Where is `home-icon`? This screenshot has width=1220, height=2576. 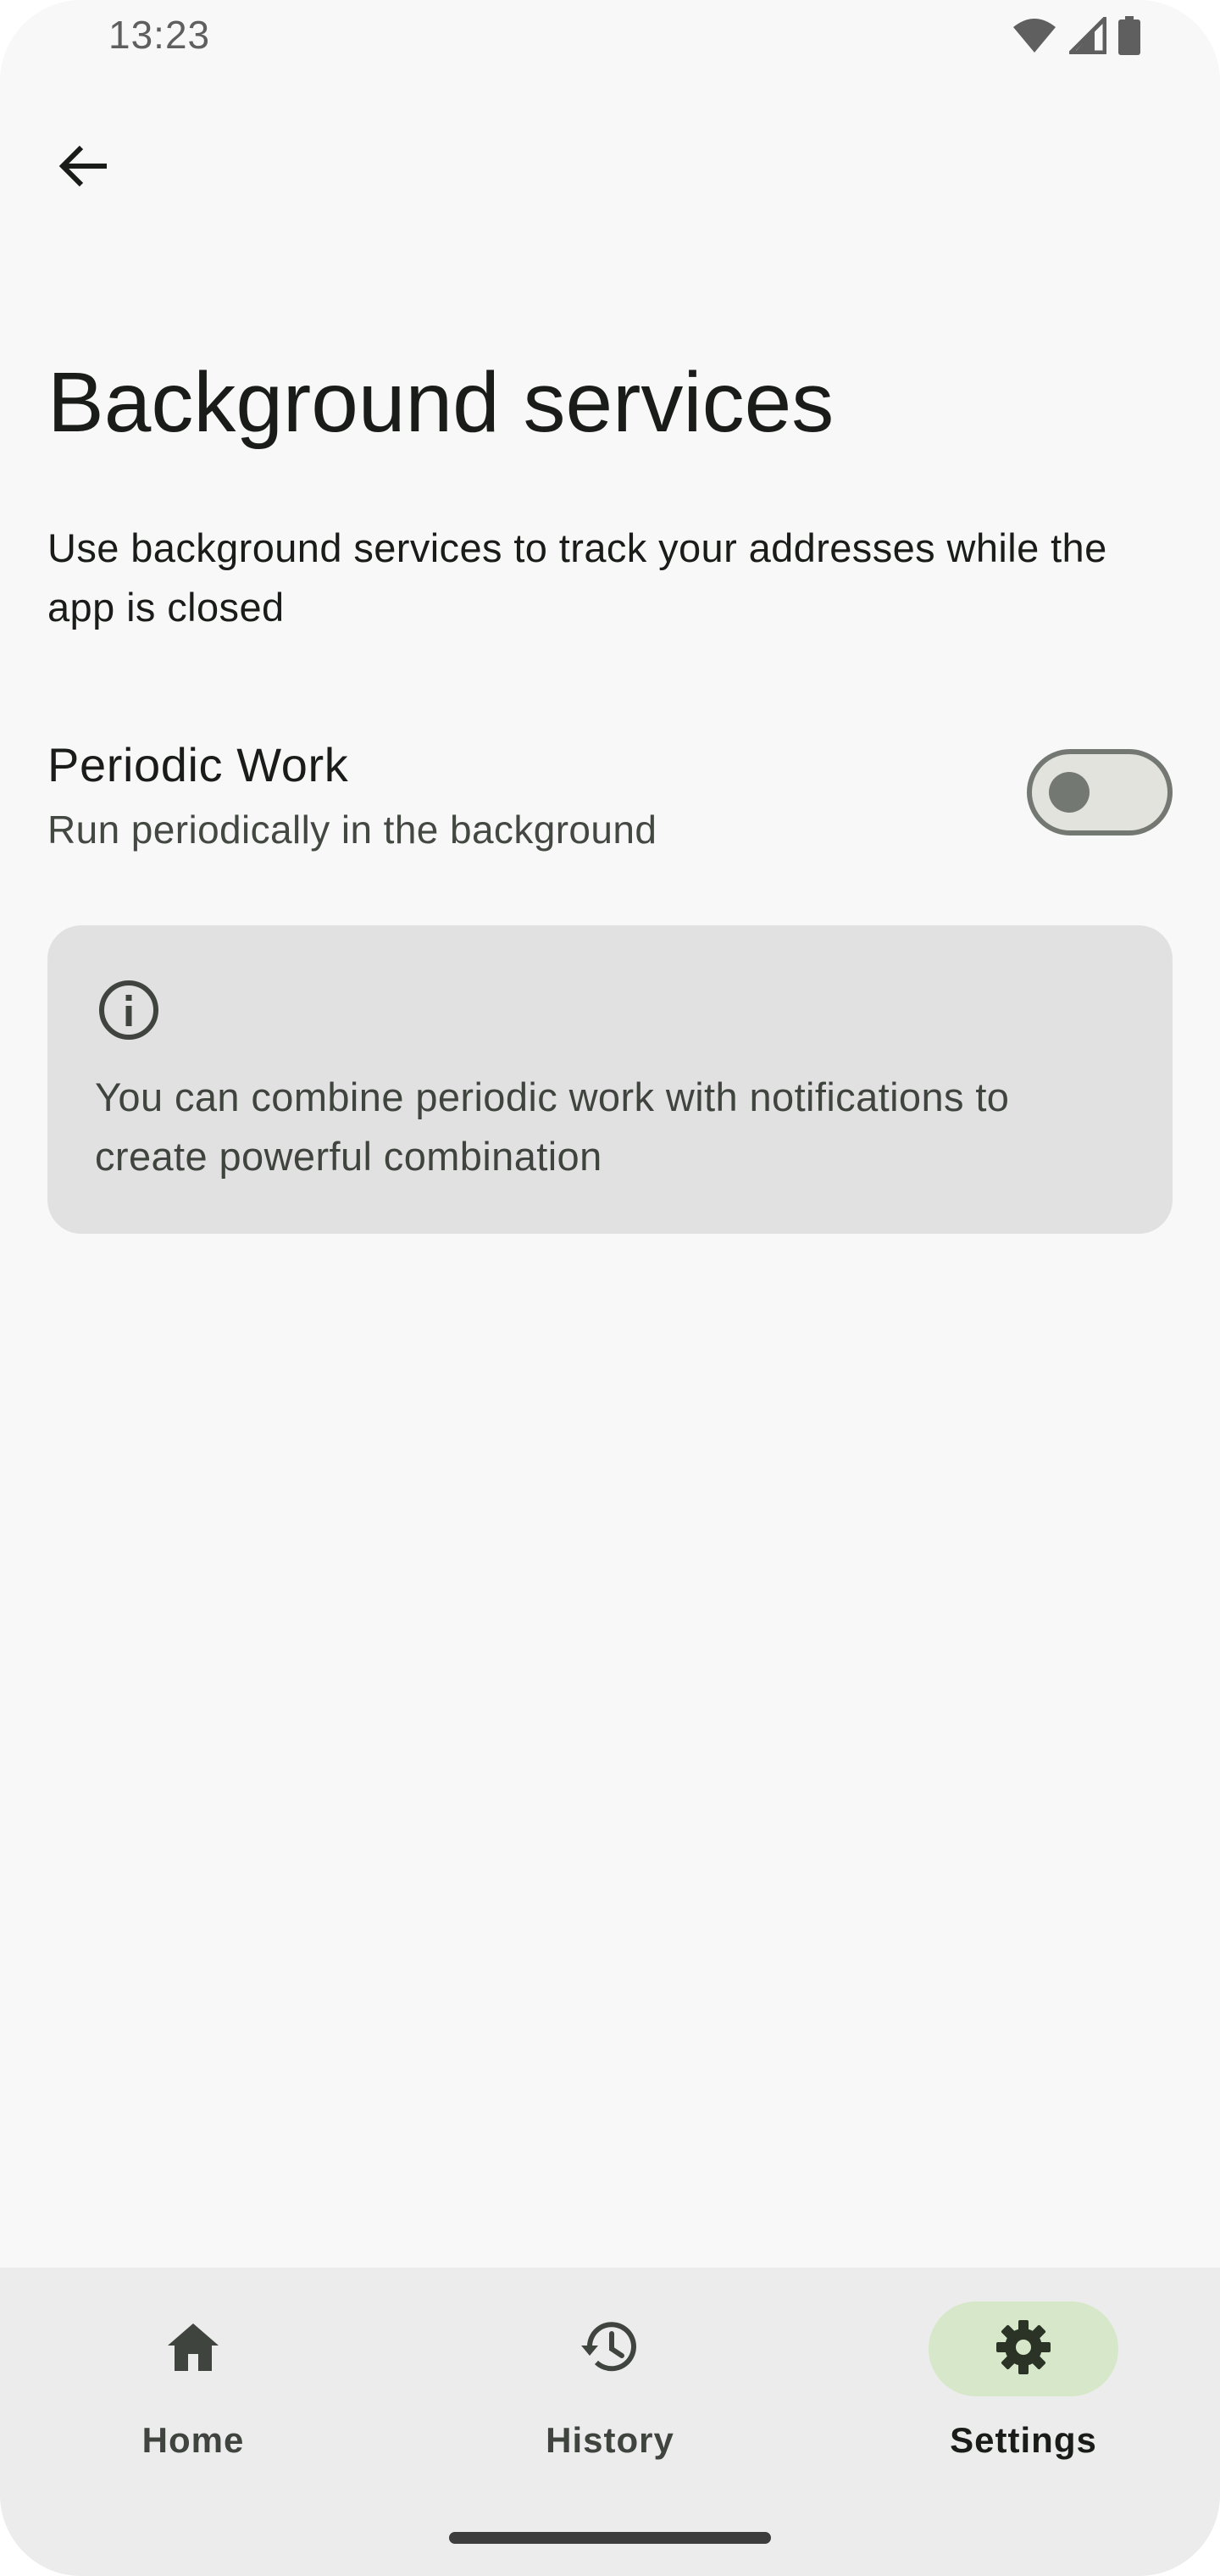 home-icon is located at coordinates (193, 2349).